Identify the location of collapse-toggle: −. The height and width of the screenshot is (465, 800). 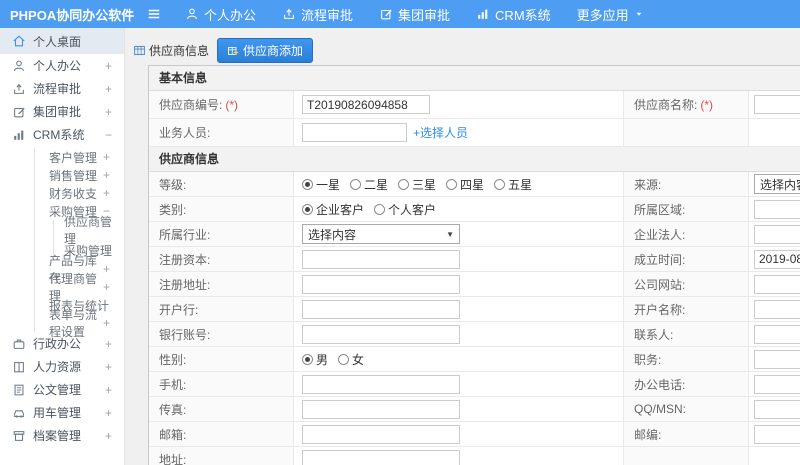
(108, 135).